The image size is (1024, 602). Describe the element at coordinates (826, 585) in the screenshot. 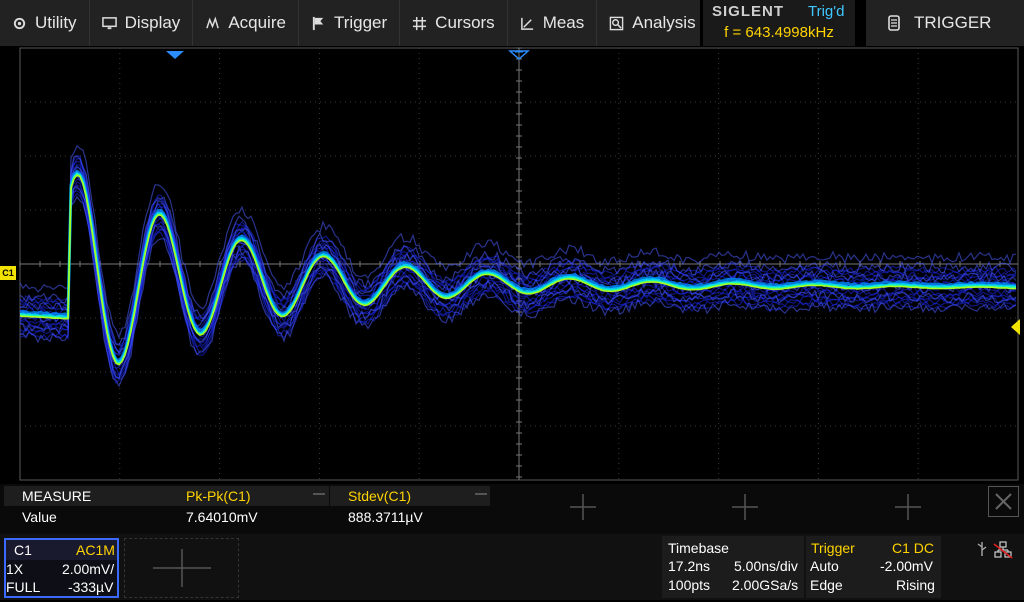

I see `trigger-type: Edge` at that location.